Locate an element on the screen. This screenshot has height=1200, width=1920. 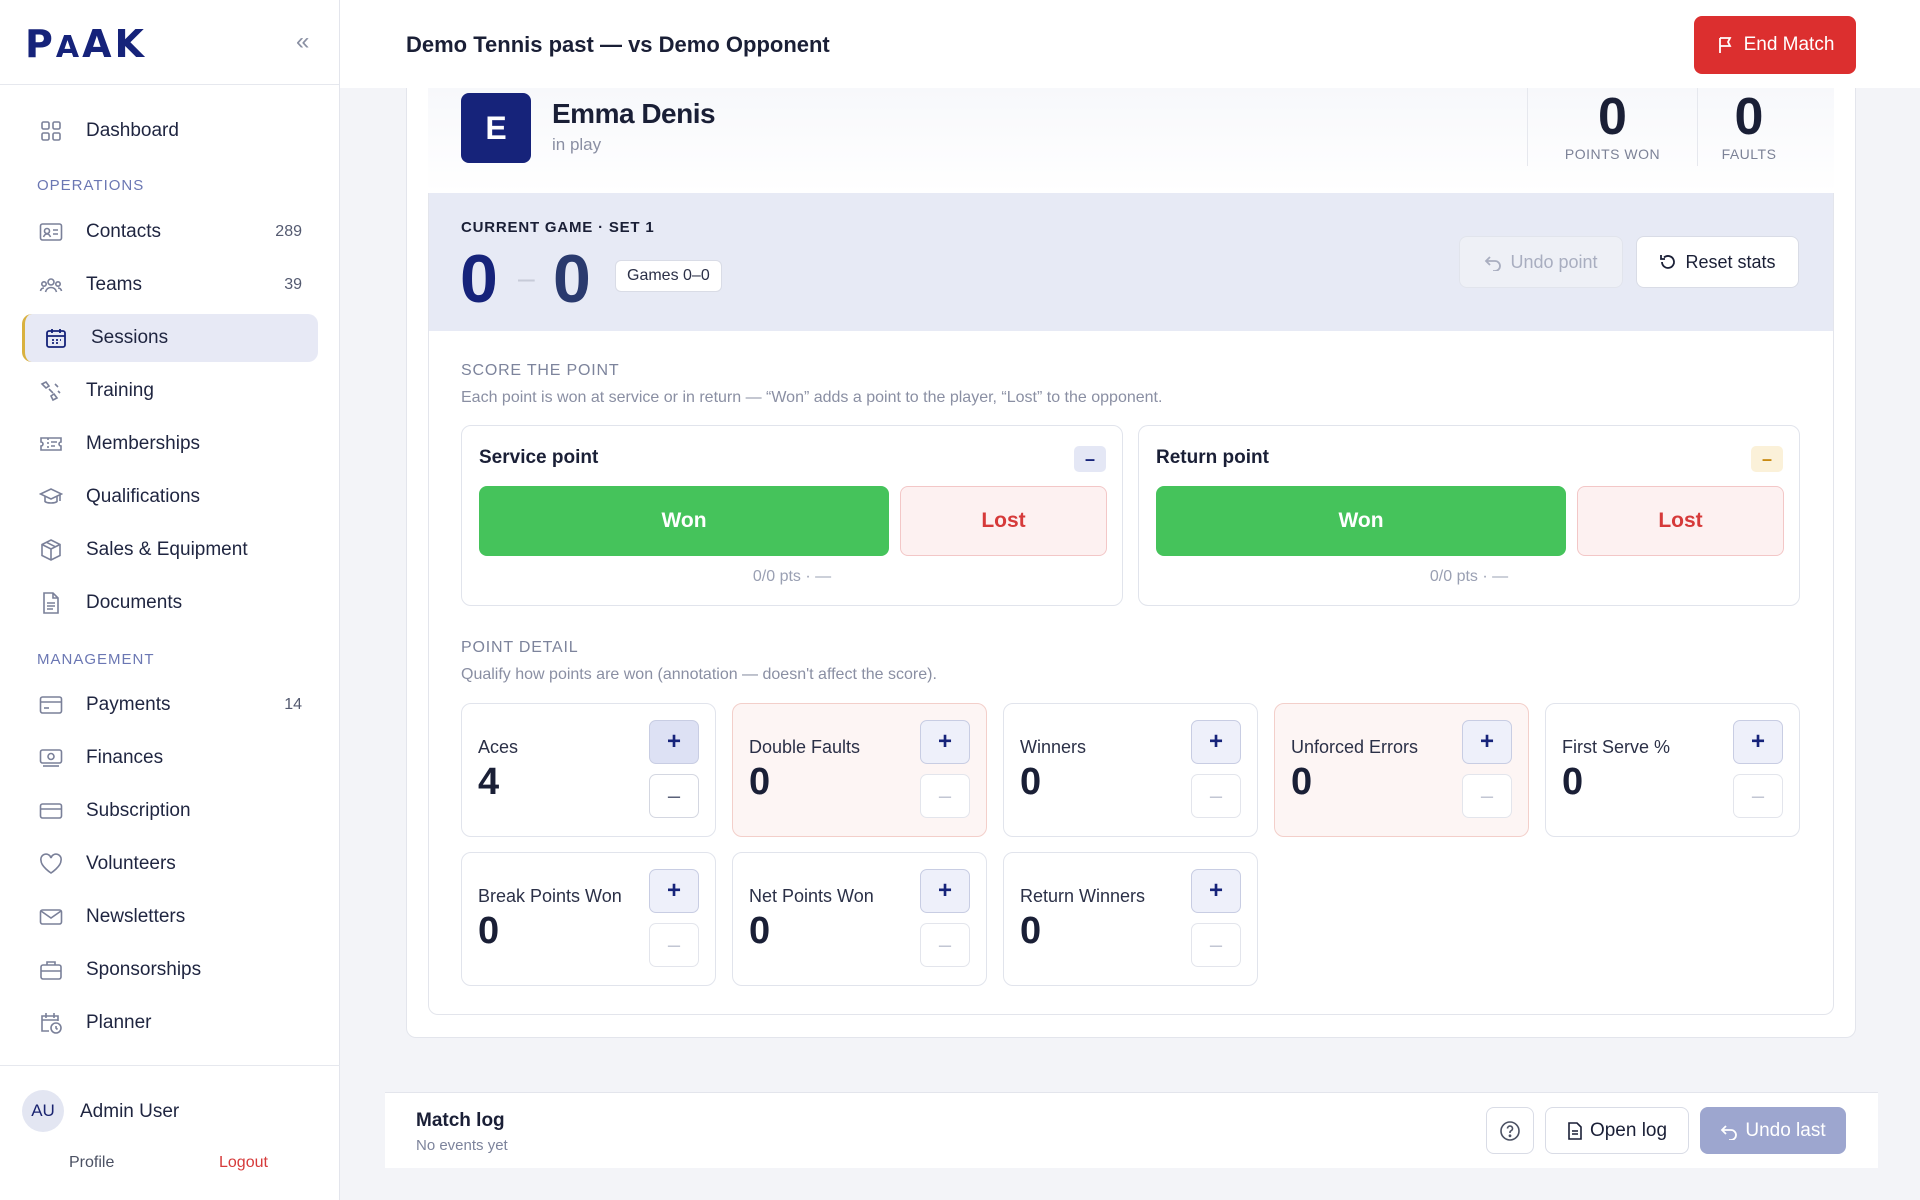
training-icon is located at coordinates (51, 391).